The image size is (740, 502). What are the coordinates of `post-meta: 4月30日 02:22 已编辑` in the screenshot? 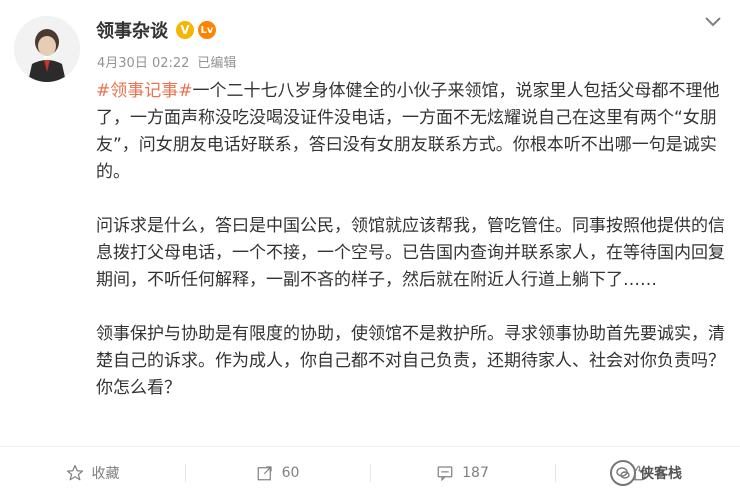 It's located at (166, 61).